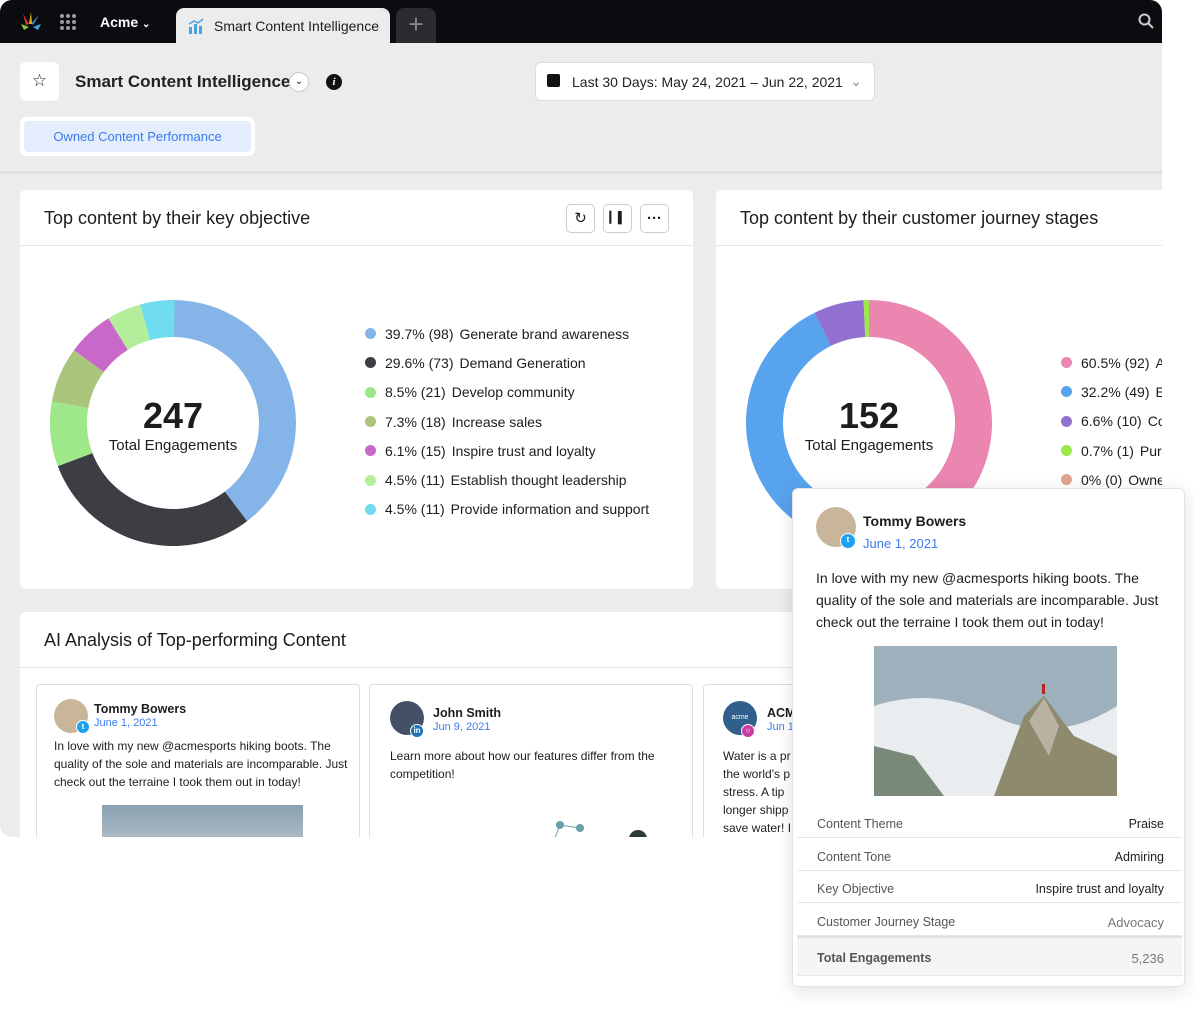 The width and height of the screenshot is (1194, 1009). I want to click on legend-item: 4.5% (11) Provide information and support, so click(507, 509).